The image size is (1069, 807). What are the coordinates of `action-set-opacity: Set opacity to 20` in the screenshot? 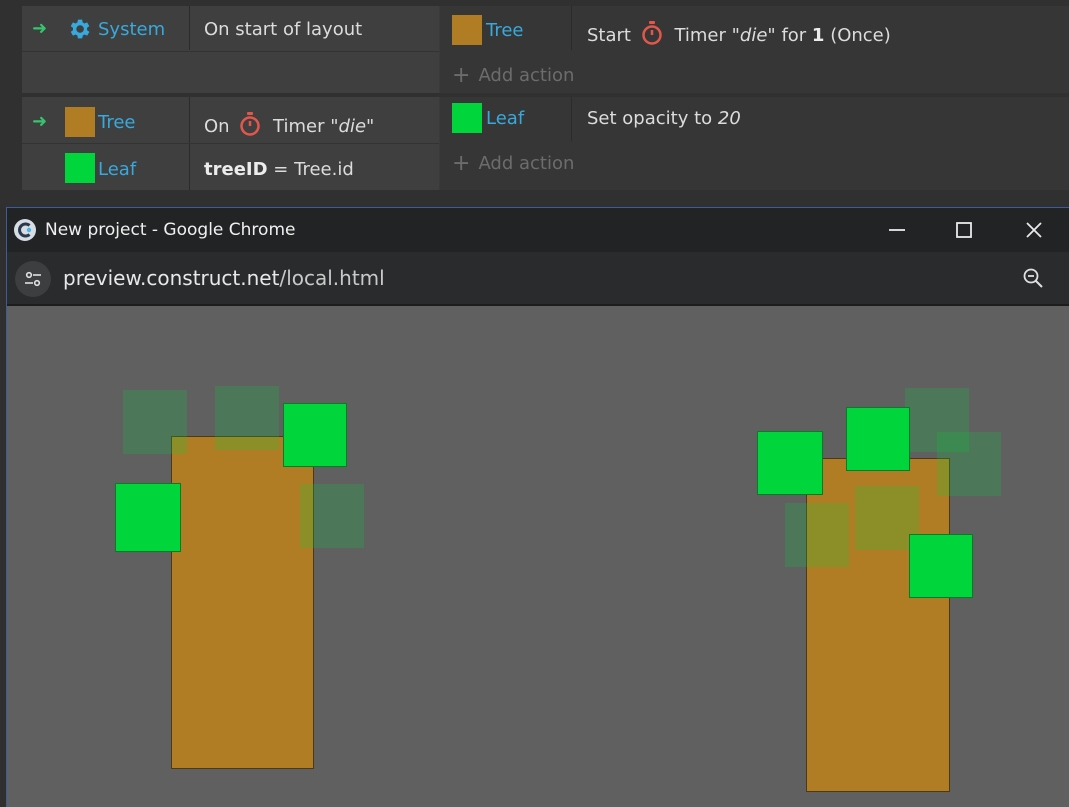 It's located at (664, 118).